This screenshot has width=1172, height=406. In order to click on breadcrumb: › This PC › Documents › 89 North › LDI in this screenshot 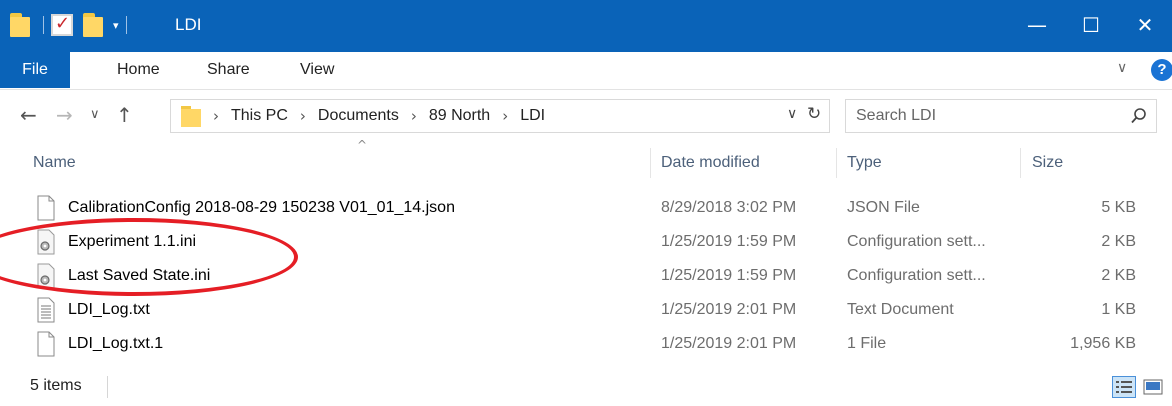, I will do `click(379, 116)`.